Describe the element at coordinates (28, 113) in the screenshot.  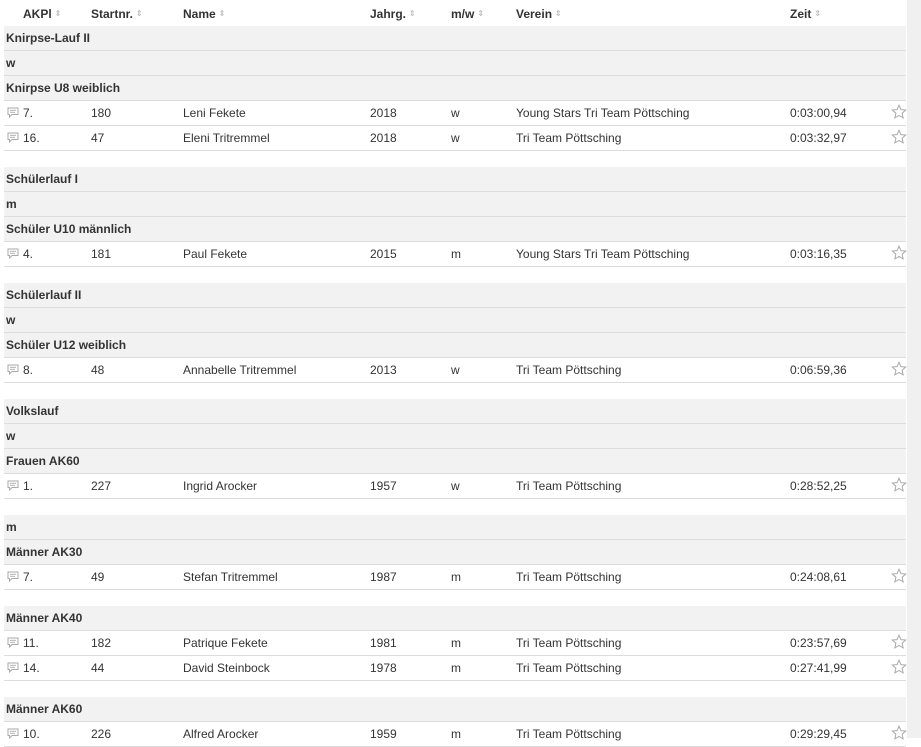
I see `cell-akpl: 7.` at that location.